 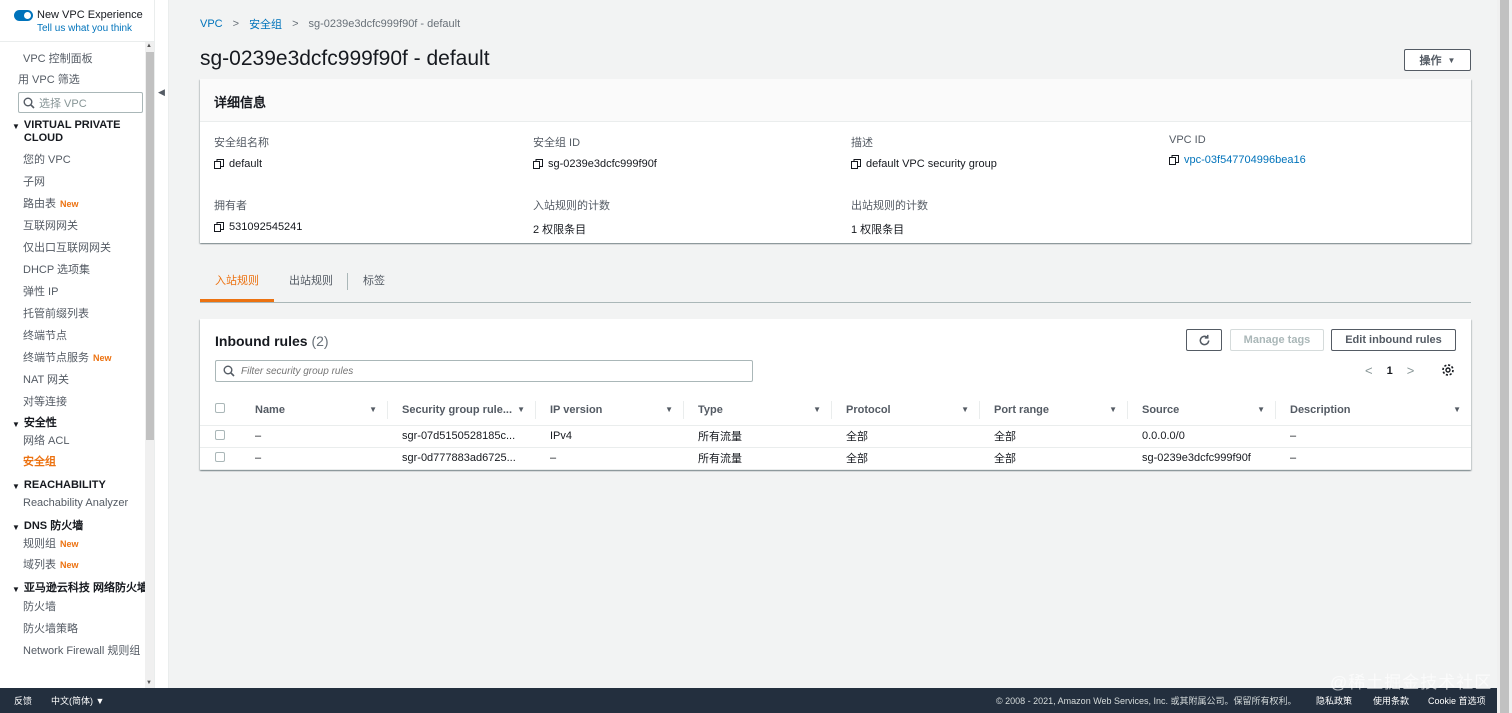 I want to click on detail-label: 描述, so click(x=862, y=143).